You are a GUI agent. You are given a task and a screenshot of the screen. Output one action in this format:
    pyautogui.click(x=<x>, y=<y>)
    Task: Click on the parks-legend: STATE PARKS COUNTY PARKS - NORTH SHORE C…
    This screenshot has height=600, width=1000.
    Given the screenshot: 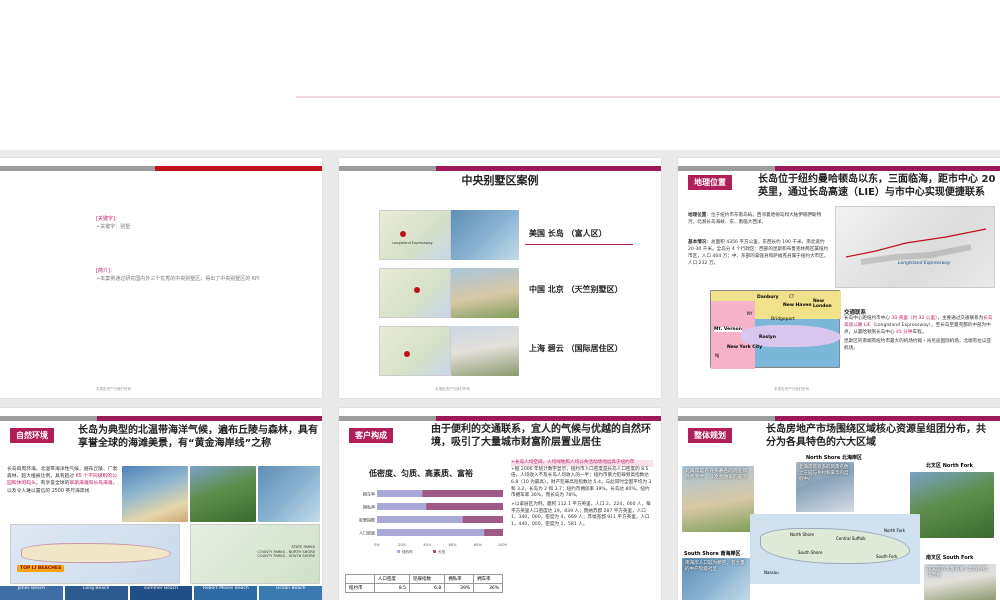 What is the action you would take?
    pyautogui.click(x=286, y=552)
    